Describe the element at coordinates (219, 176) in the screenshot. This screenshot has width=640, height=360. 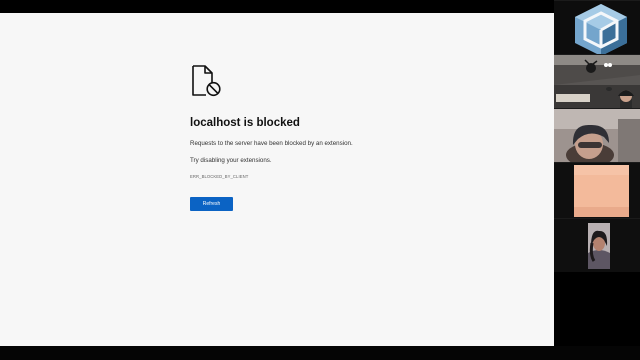
I see `error-code: ERR_BLOCKED_BY_CLIENT` at that location.